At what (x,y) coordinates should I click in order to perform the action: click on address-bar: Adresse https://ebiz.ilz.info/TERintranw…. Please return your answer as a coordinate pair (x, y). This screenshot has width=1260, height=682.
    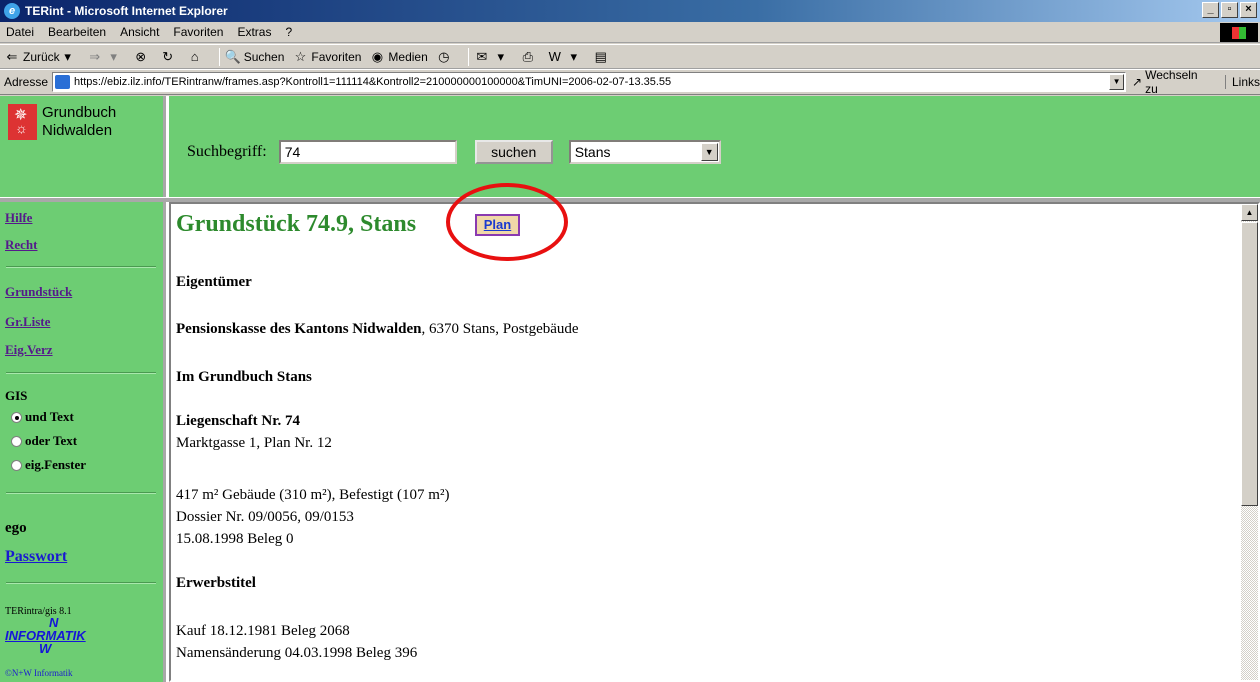
    Looking at the image, I should click on (630, 82).